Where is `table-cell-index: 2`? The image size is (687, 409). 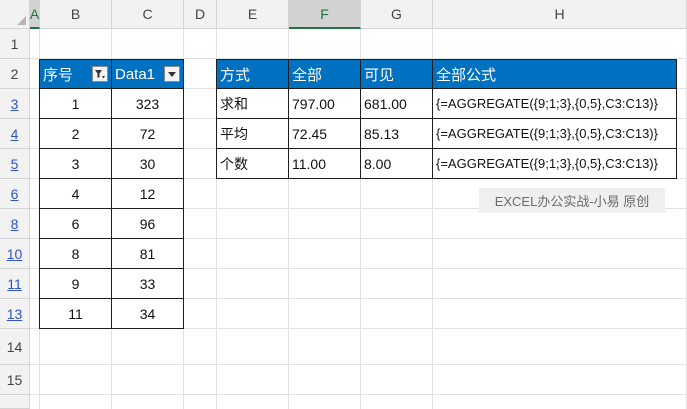
table-cell-index: 2 is located at coordinates (75, 133).